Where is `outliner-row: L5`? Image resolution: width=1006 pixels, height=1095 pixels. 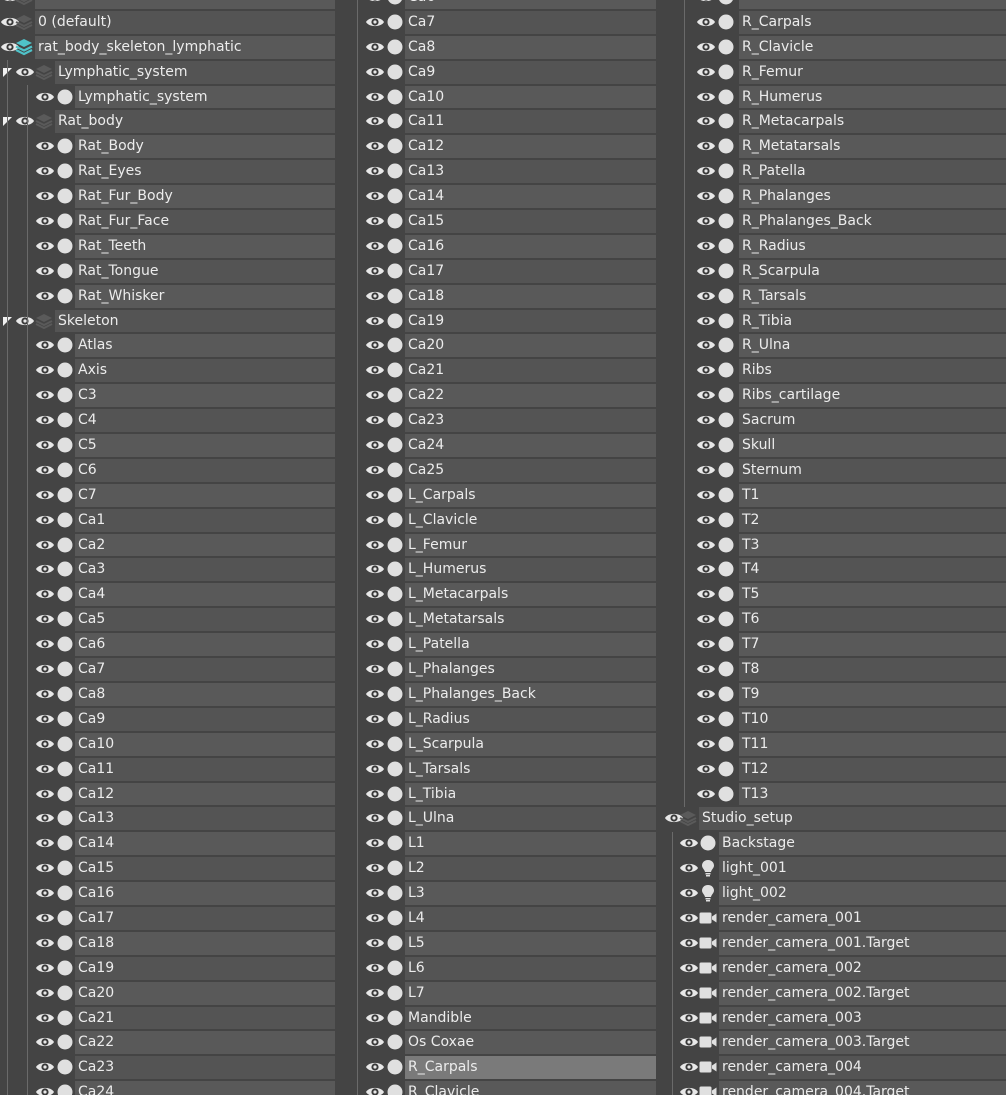 outliner-row: L5 is located at coordinates (498, 943).